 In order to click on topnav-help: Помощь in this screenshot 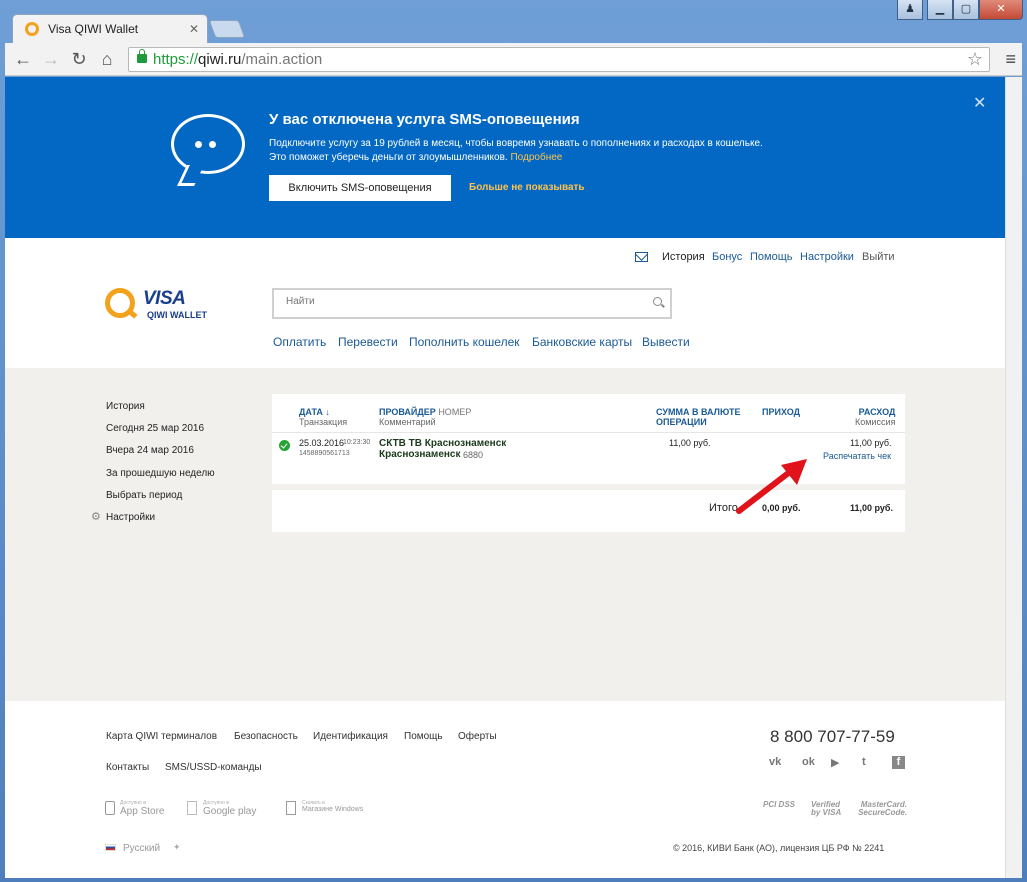, I will do `click(771, 257)`.